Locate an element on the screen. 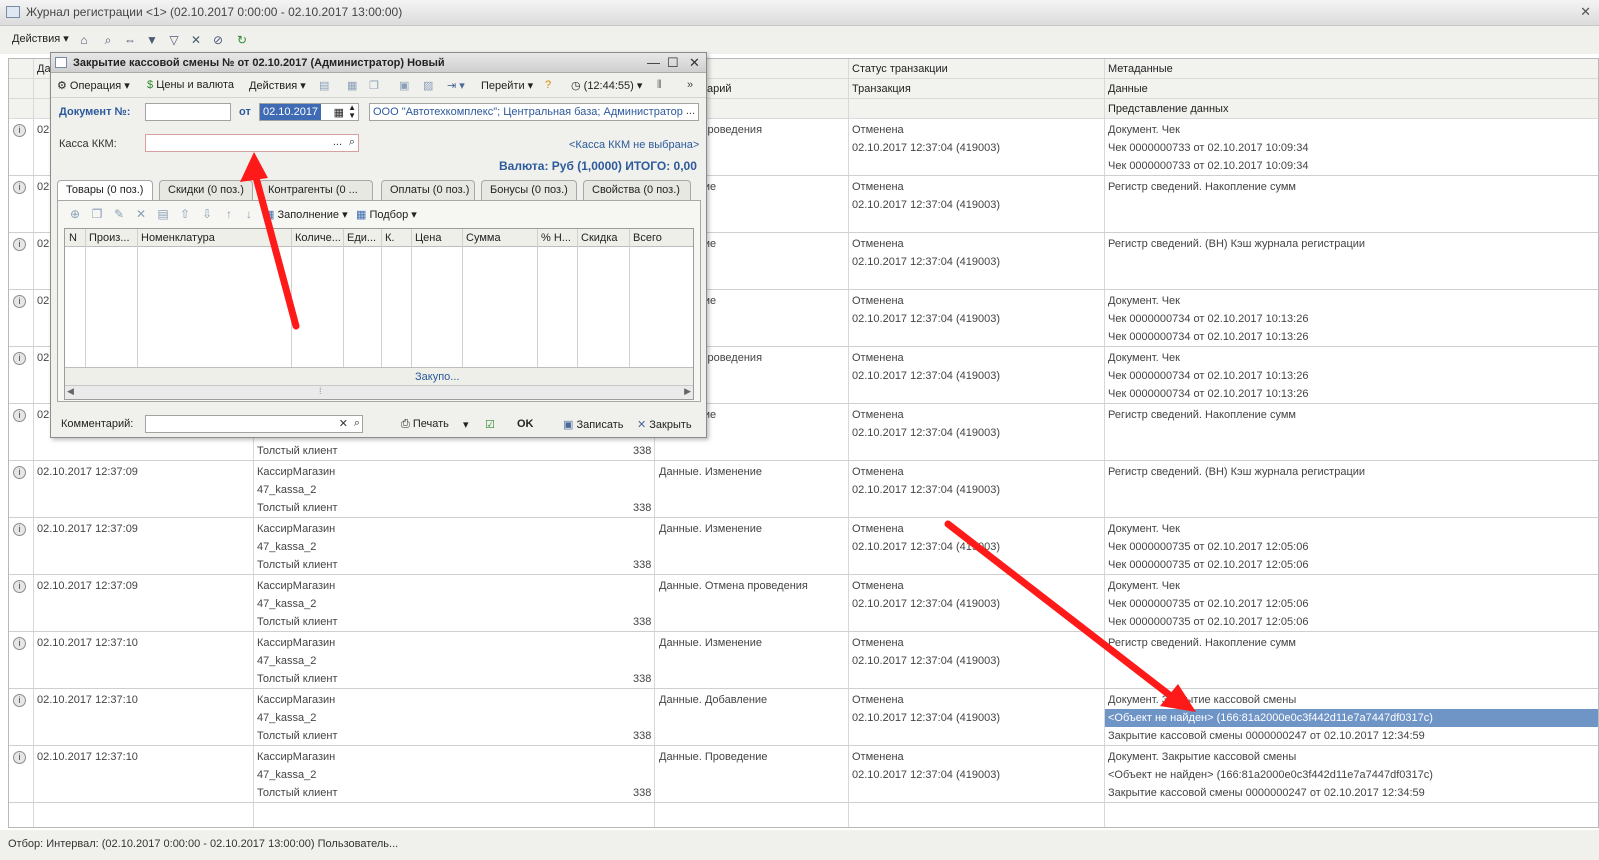 Image resolution: width=1599 pixels, height=860 pixels. goods-table-scrollbar: ◀ ⁞ ▶ is located at coordinates (379, 392).